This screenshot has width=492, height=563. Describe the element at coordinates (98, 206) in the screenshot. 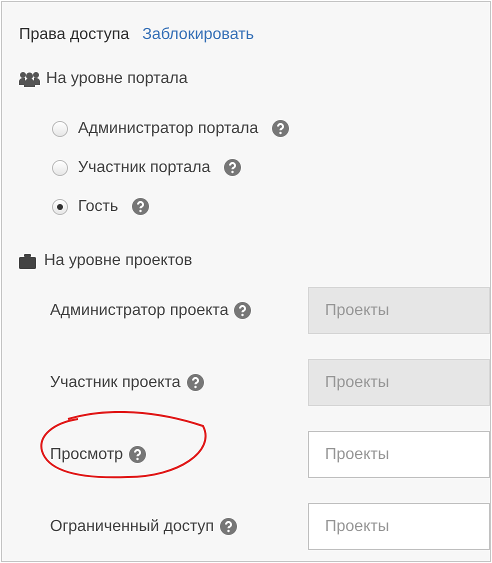

I see `radio-label: Гость` at that location.